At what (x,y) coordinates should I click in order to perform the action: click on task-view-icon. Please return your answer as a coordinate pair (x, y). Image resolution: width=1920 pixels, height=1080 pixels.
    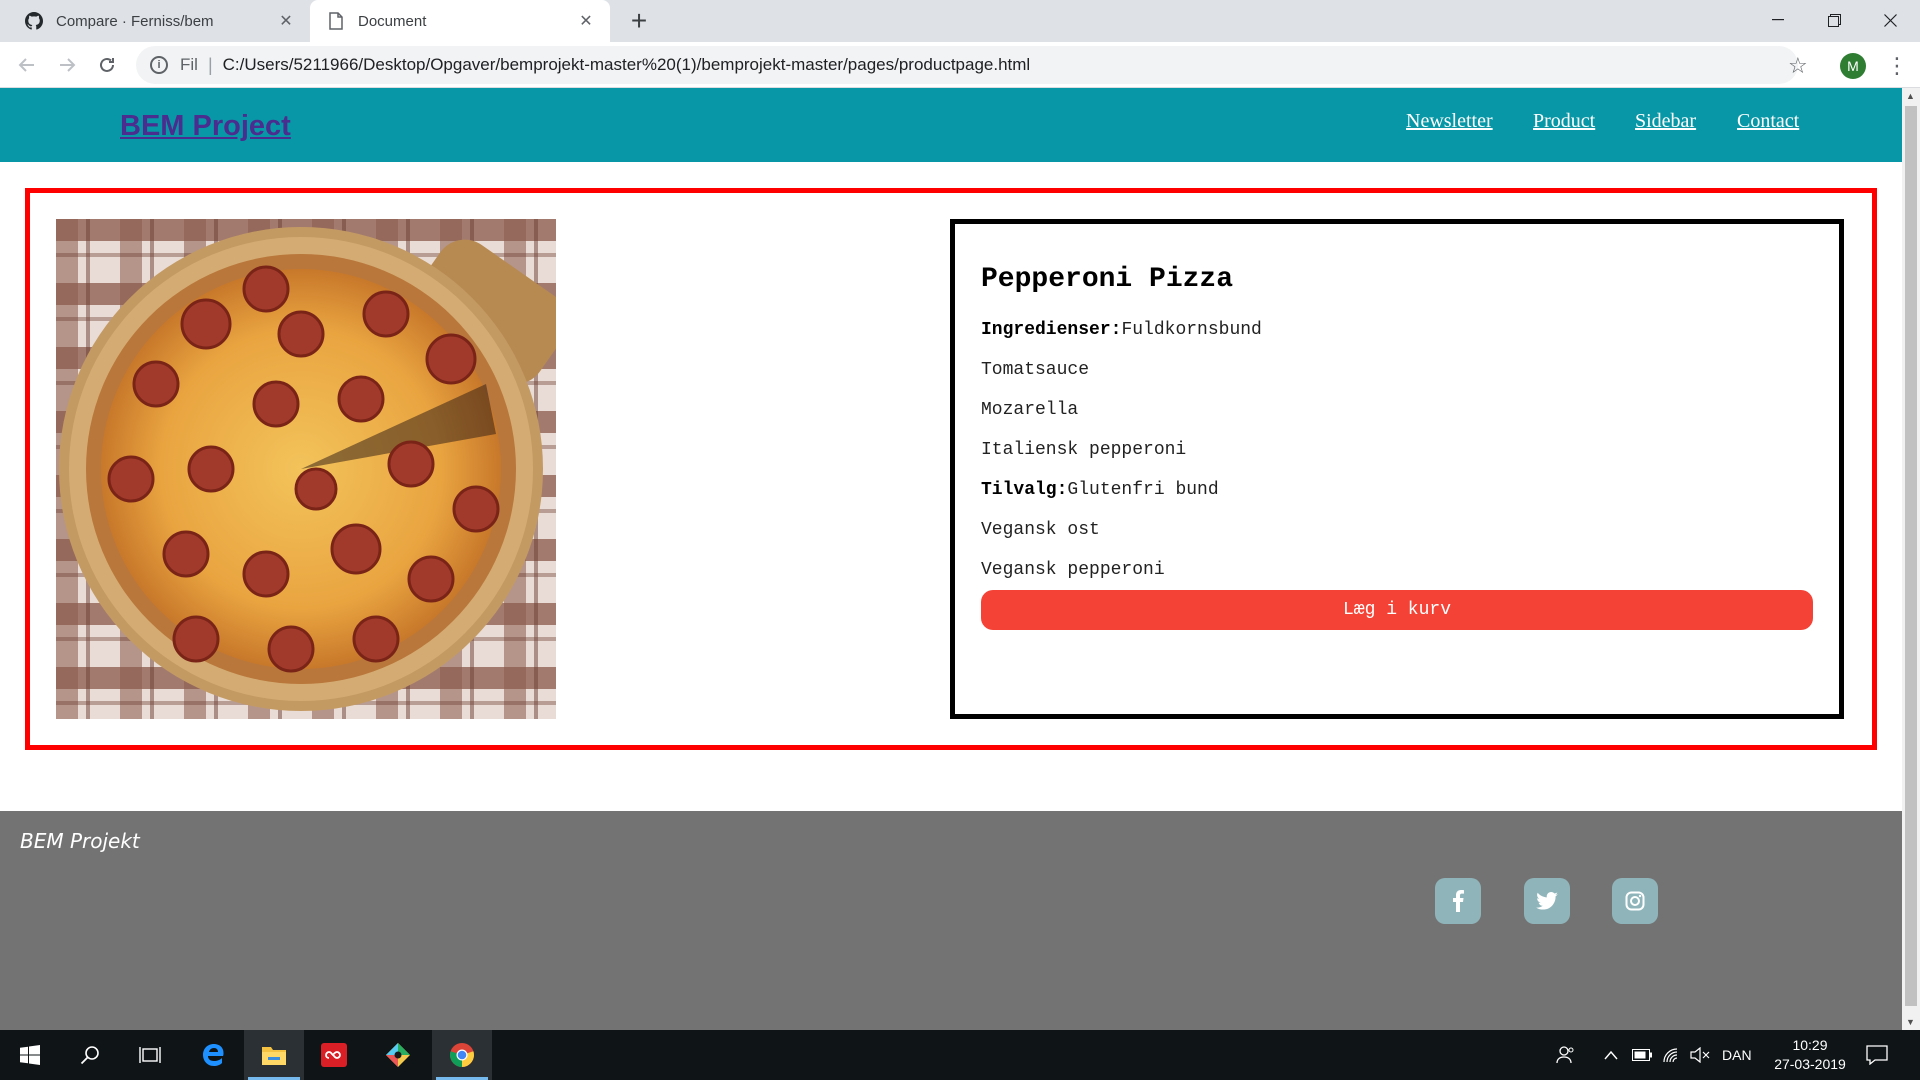
    Looking at the image, I should click on (150, 1055).